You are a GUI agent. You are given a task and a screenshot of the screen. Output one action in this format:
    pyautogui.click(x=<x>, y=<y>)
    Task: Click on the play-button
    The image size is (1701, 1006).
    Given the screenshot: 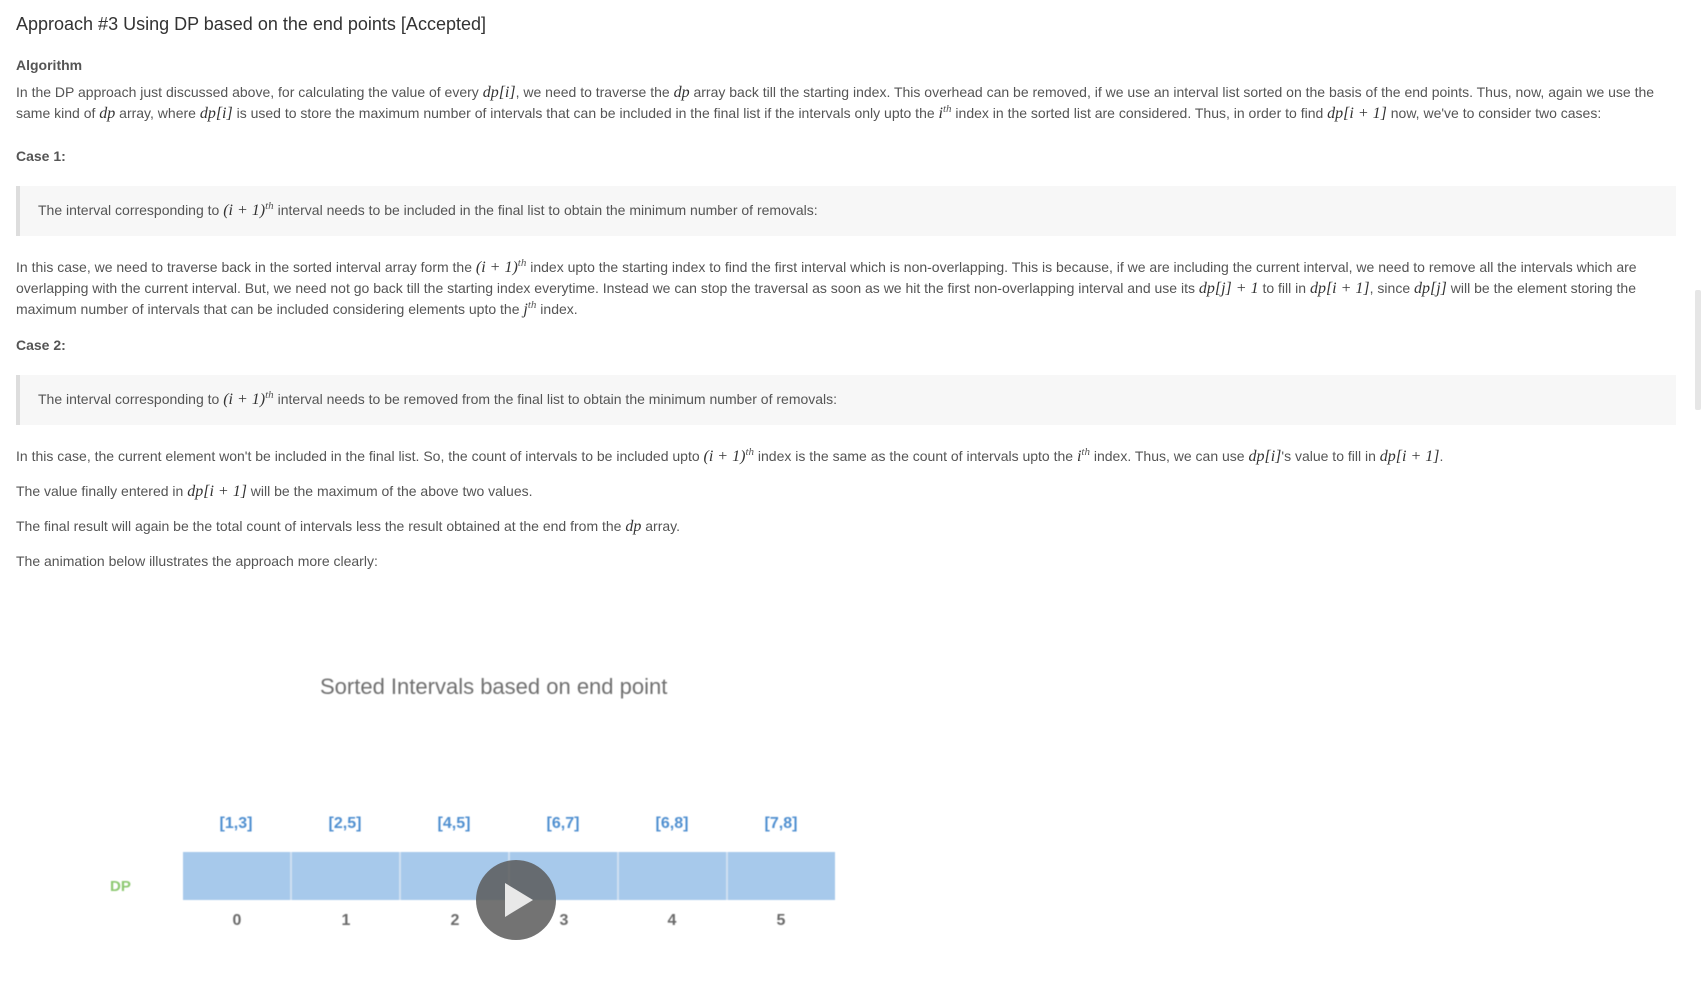 What is the action you would take?
    pyautogui.click(x=516, y=900)
    